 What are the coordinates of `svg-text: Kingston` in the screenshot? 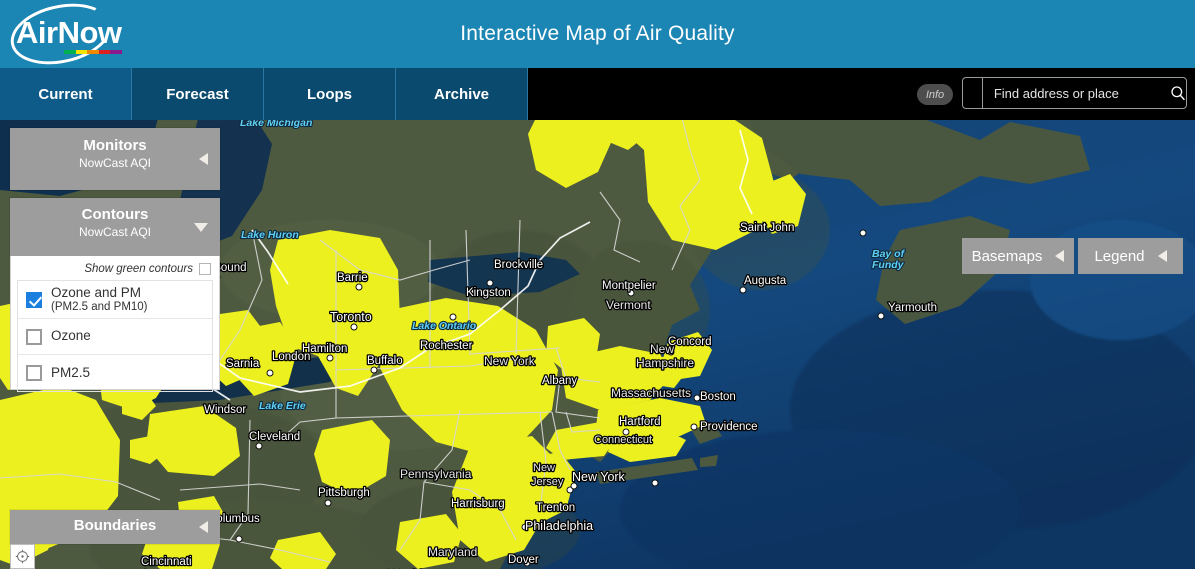 It's located at (488, 293).